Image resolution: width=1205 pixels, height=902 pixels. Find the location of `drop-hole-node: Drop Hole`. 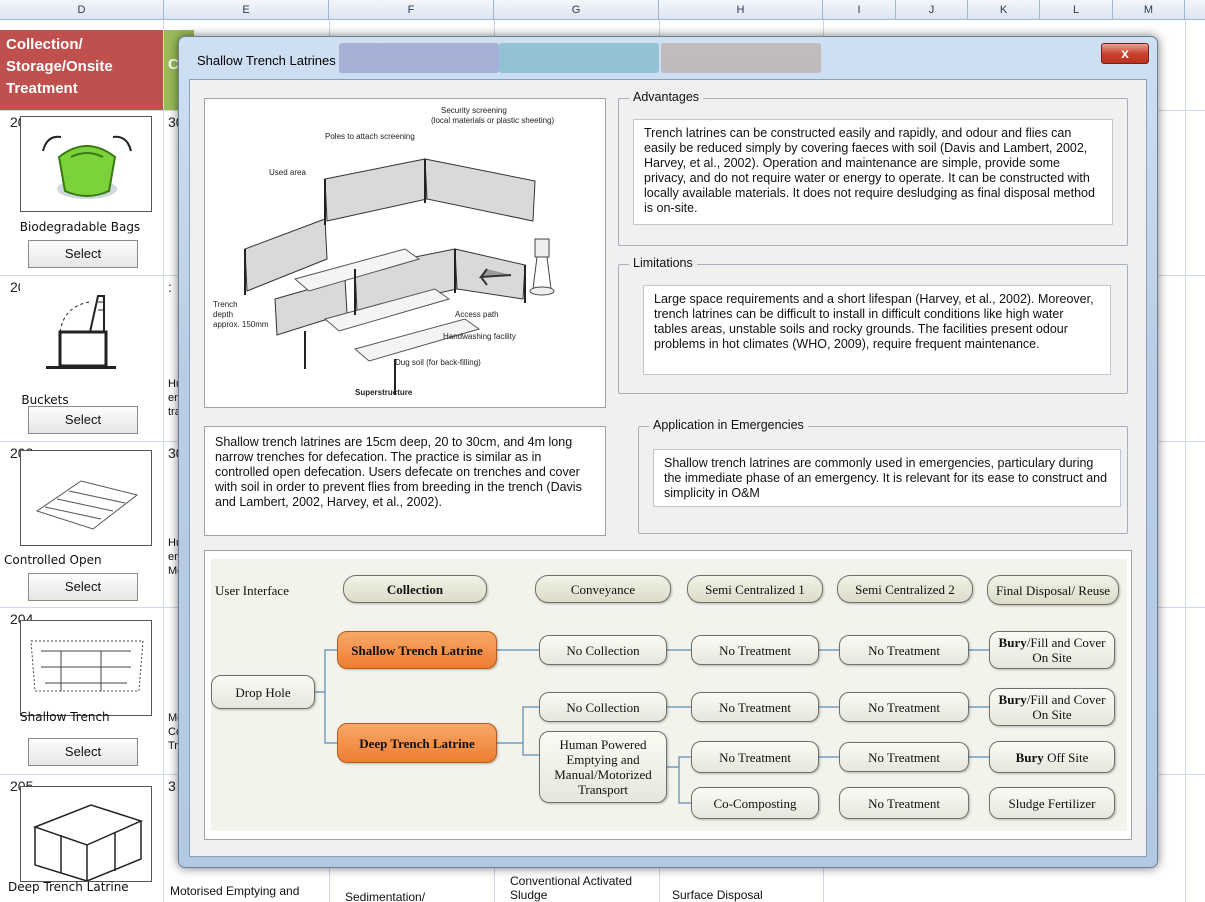

drop-hole-node: Drop Hole is located at coordinates (263, 692).